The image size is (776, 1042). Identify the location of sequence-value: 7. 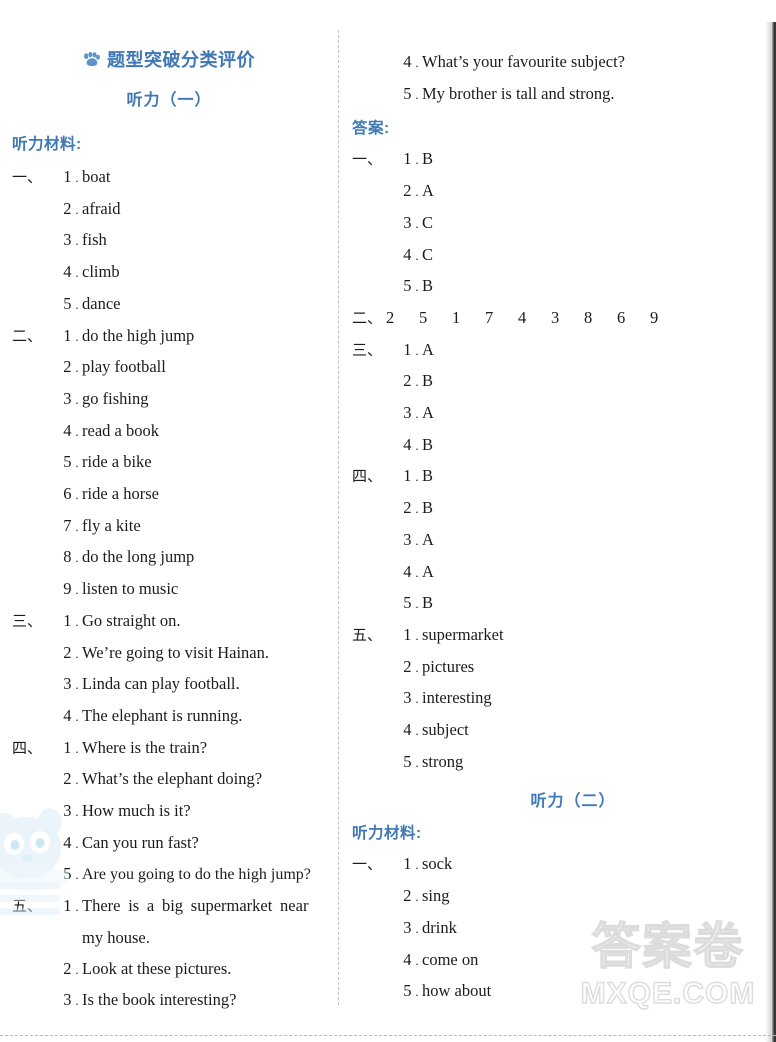
(489, 317).